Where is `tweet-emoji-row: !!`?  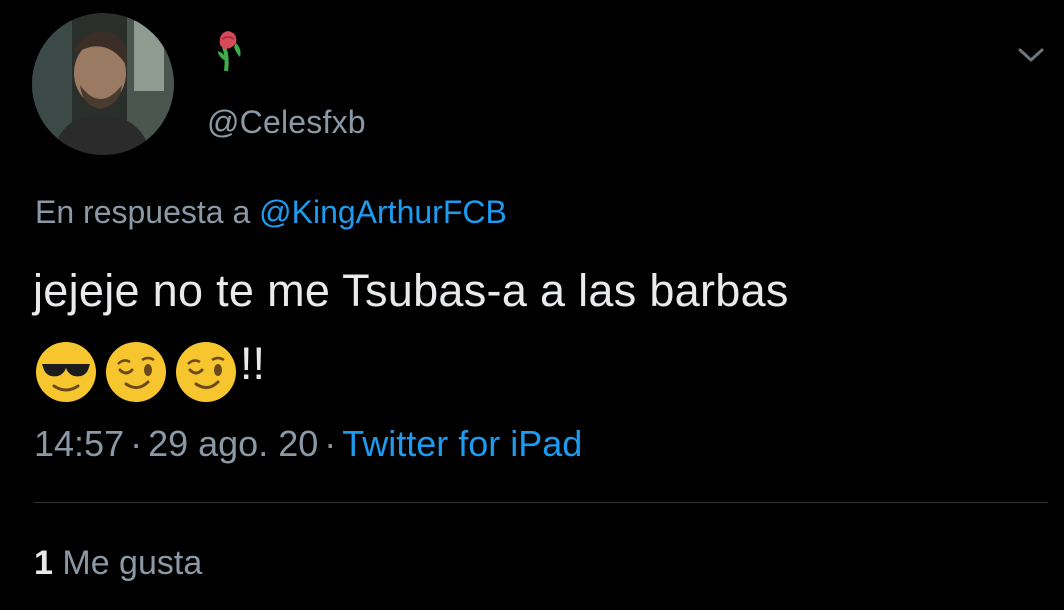
tweet-emoji-row: !! is located at coordinates (149, 371).